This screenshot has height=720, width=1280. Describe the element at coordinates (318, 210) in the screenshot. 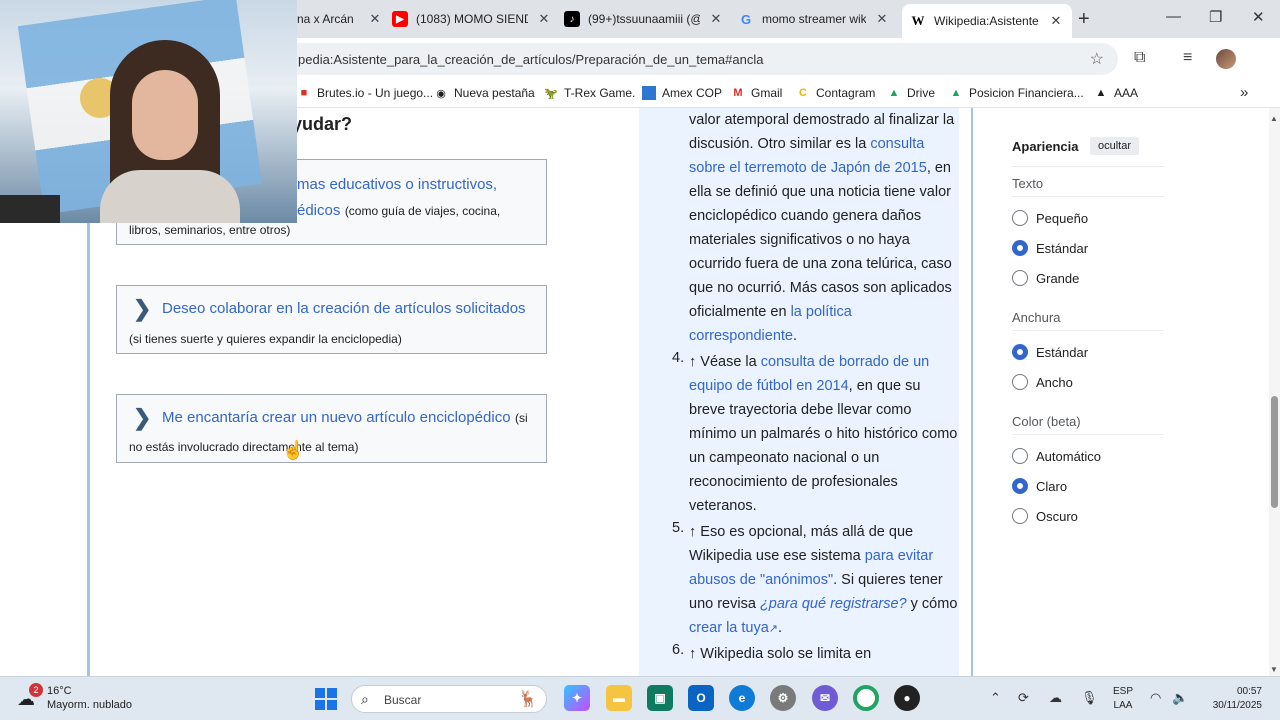

I see `option-link-educational-cont: édicos` at that location.